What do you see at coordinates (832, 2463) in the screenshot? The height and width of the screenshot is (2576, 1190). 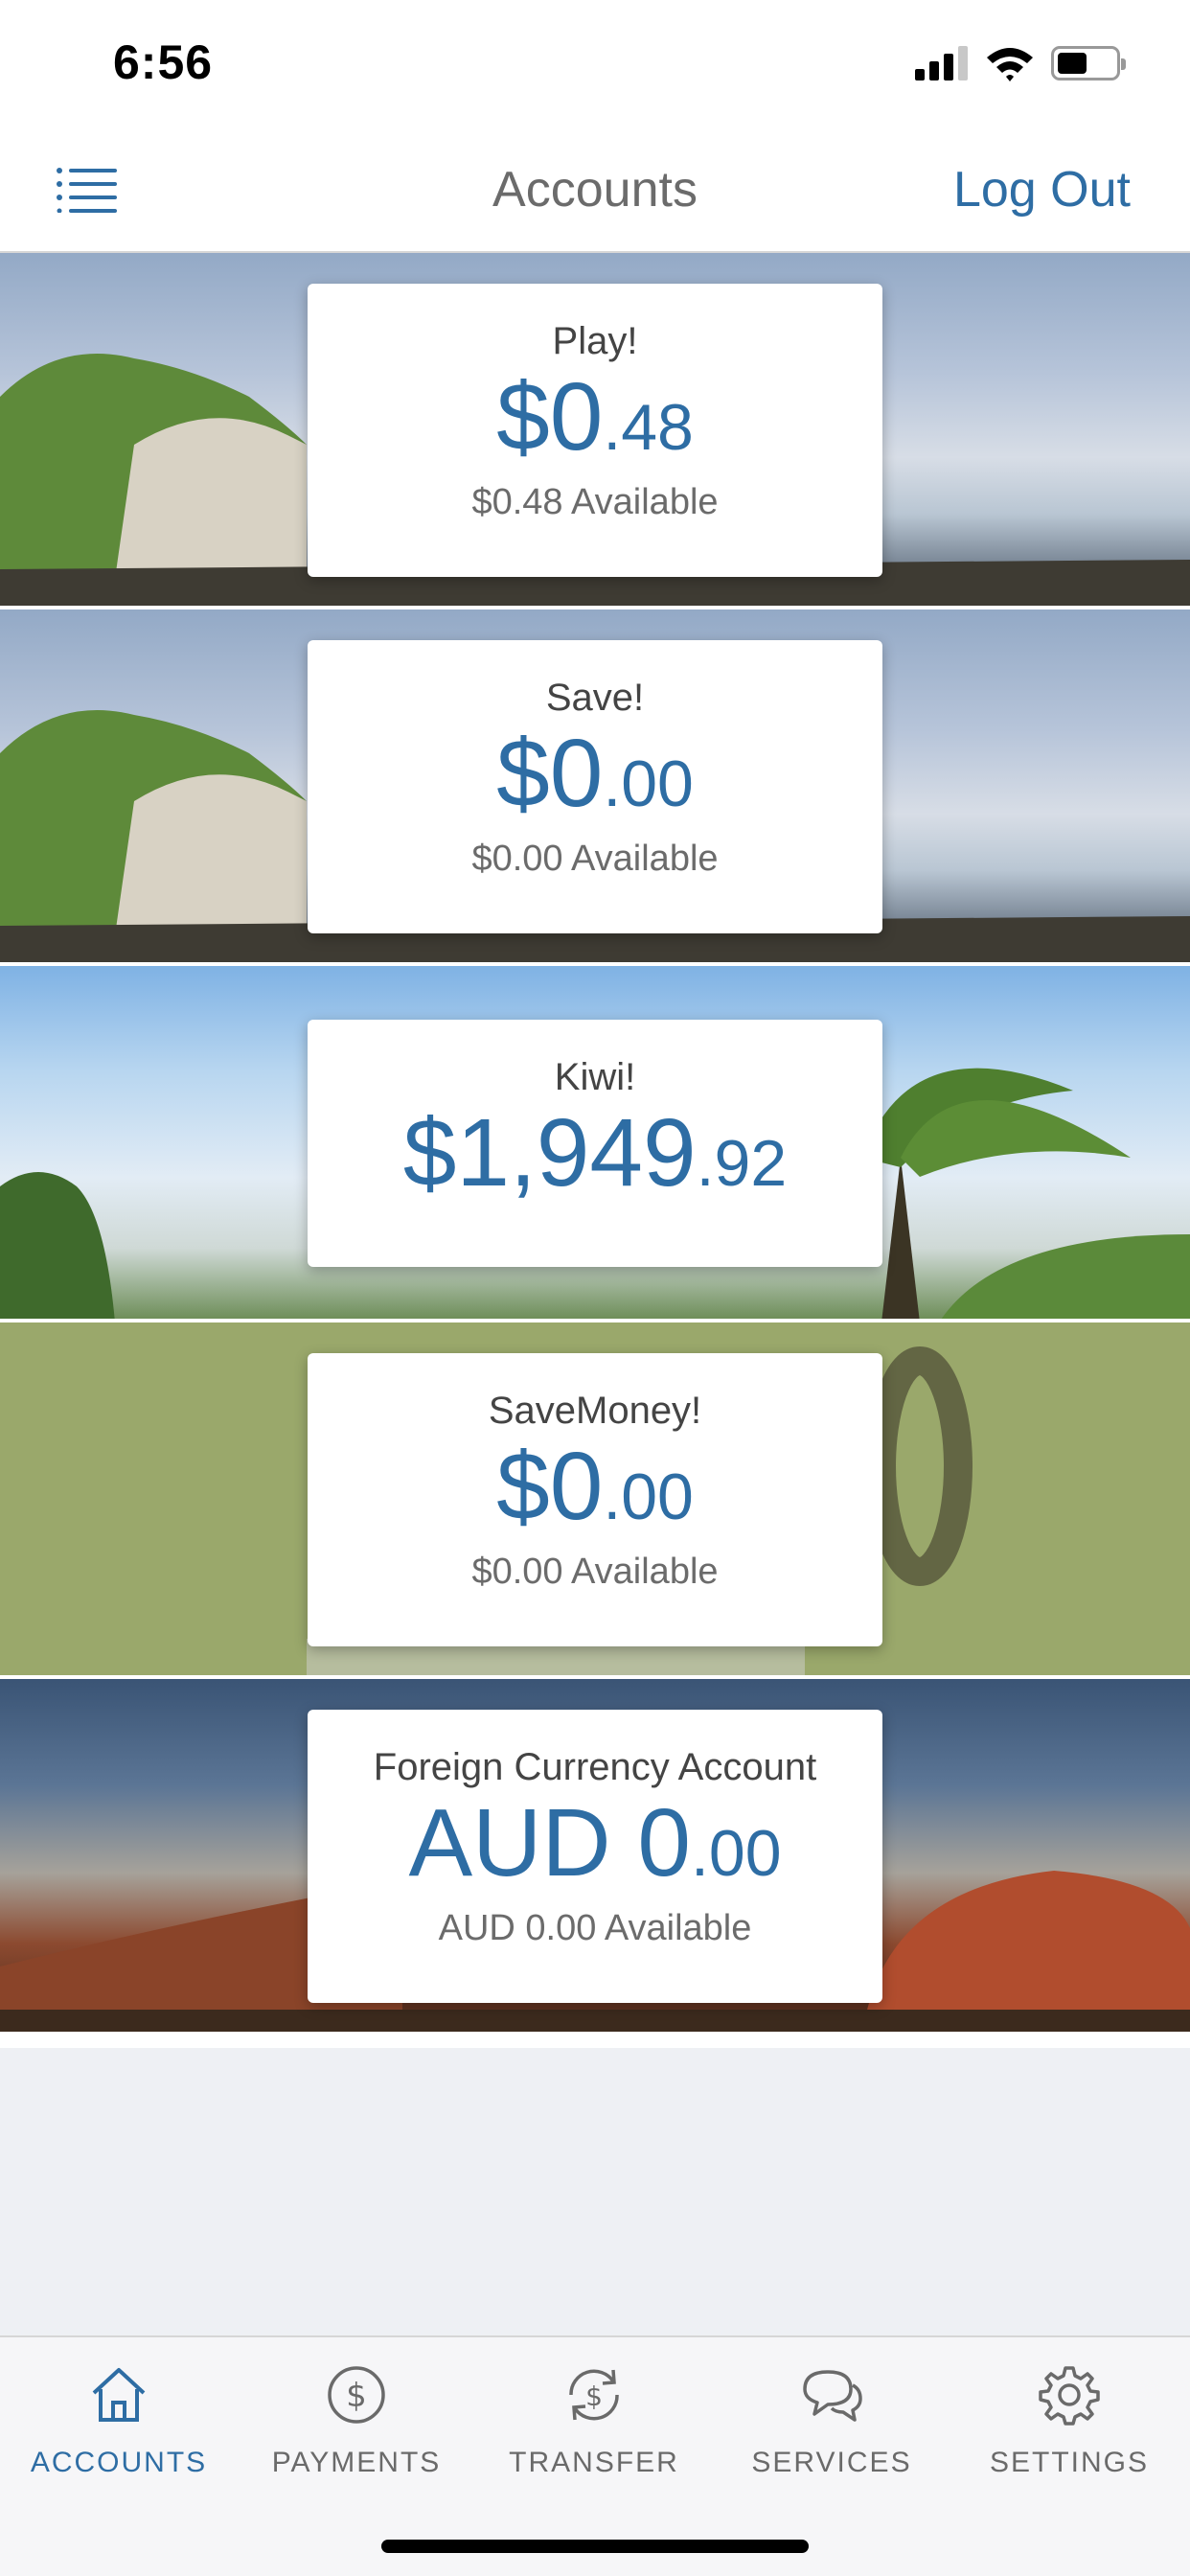 I see `tab-label: SERVICES` at bounding box center [832, 2463].